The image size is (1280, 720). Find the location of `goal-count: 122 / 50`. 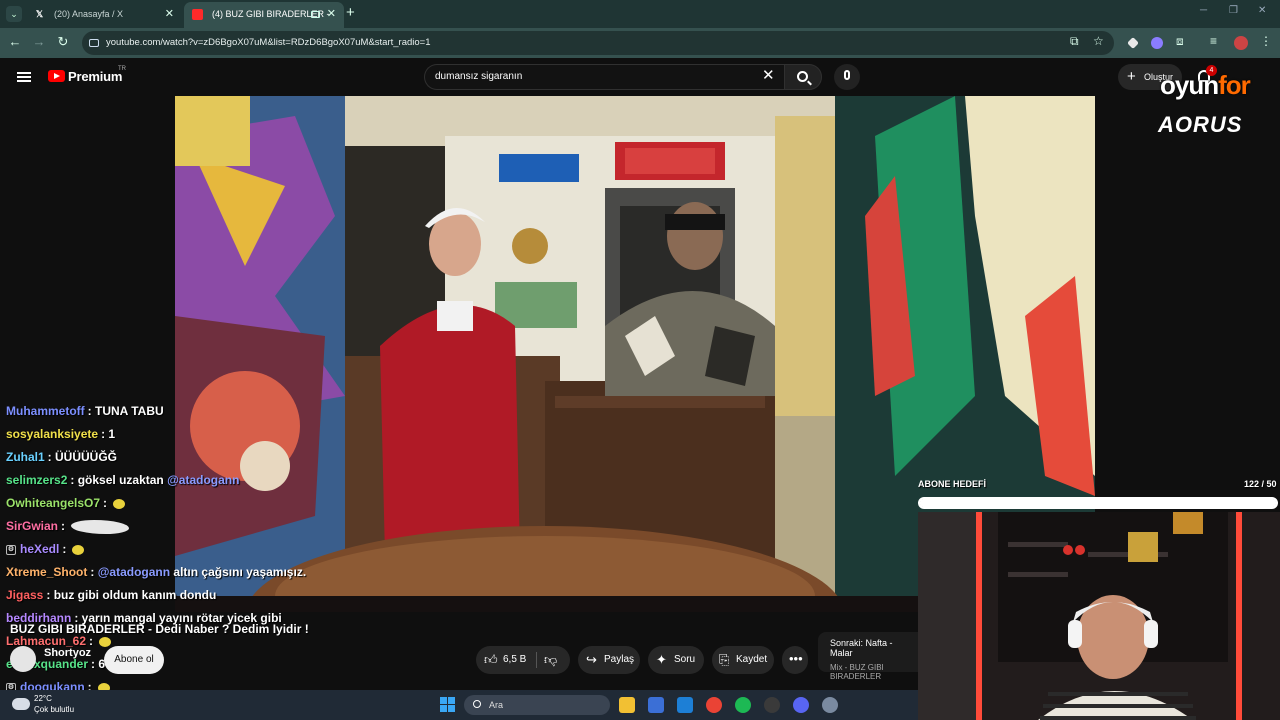

goal-count: 122 / 50 is located at coordinates (1260, 484).